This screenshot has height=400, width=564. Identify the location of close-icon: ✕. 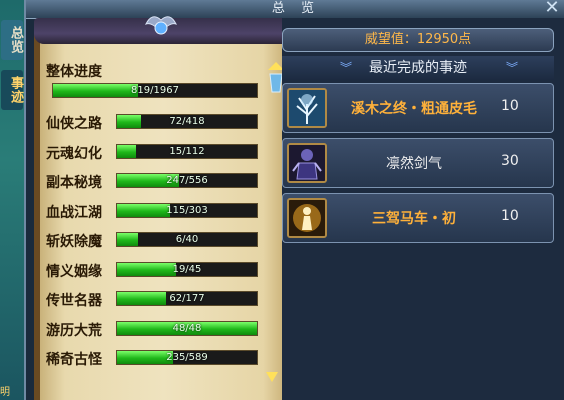
(552, 9).